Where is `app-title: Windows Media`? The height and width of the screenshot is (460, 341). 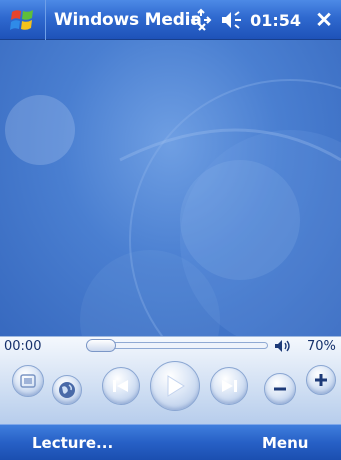 app-title: Windows Media is located at coordinates (128, 19).